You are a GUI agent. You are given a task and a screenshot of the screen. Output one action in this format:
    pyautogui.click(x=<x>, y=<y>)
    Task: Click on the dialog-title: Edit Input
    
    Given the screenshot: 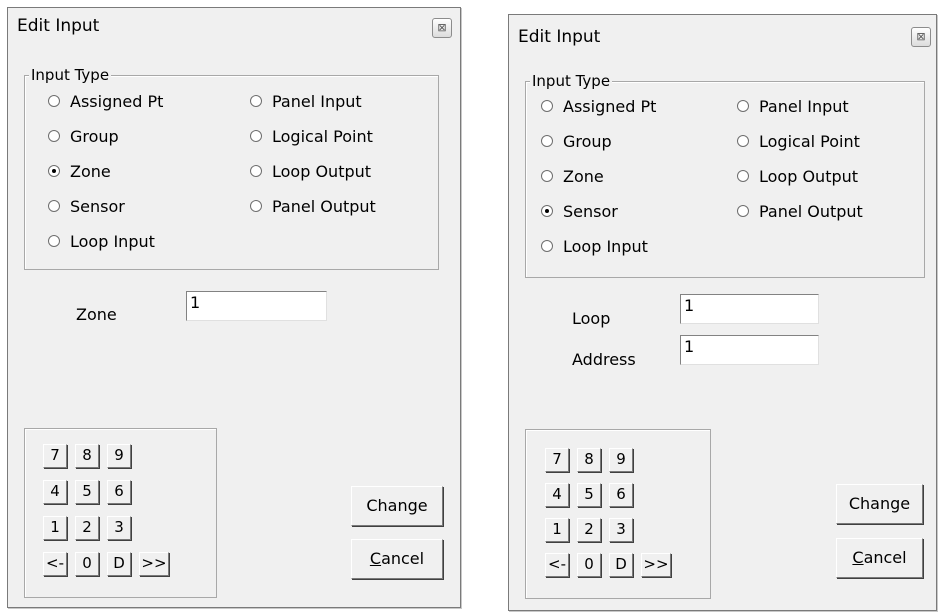 What is the action you would take?
    pyautogui.click(x=58, y=26)
    